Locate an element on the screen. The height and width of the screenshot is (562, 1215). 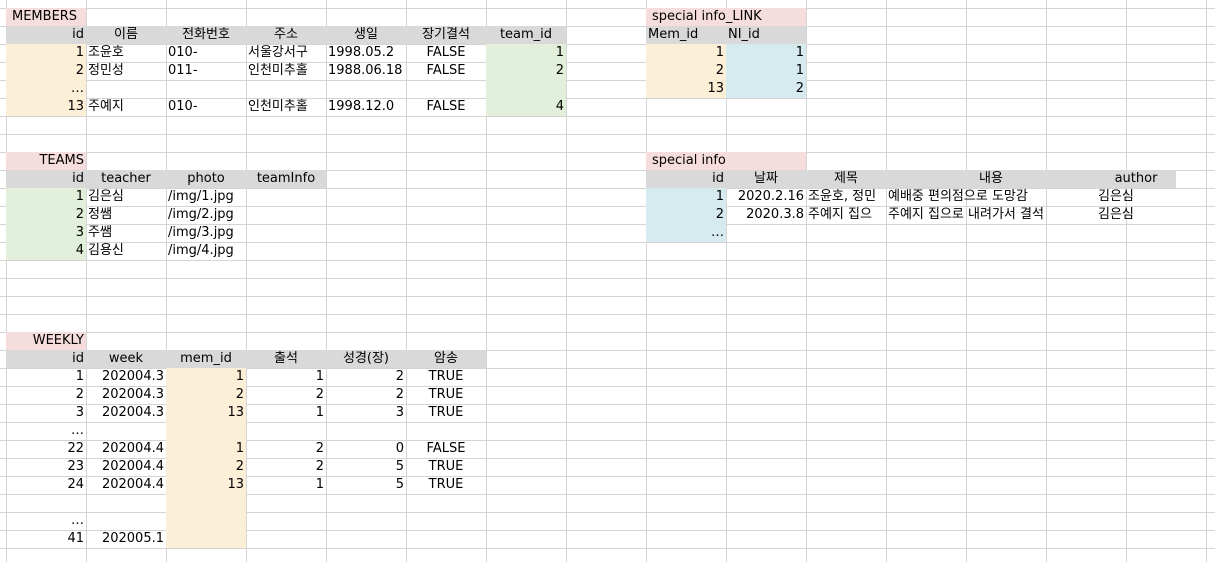
teams-cell: /img/1.jpg is located at coordinates (206, 197).